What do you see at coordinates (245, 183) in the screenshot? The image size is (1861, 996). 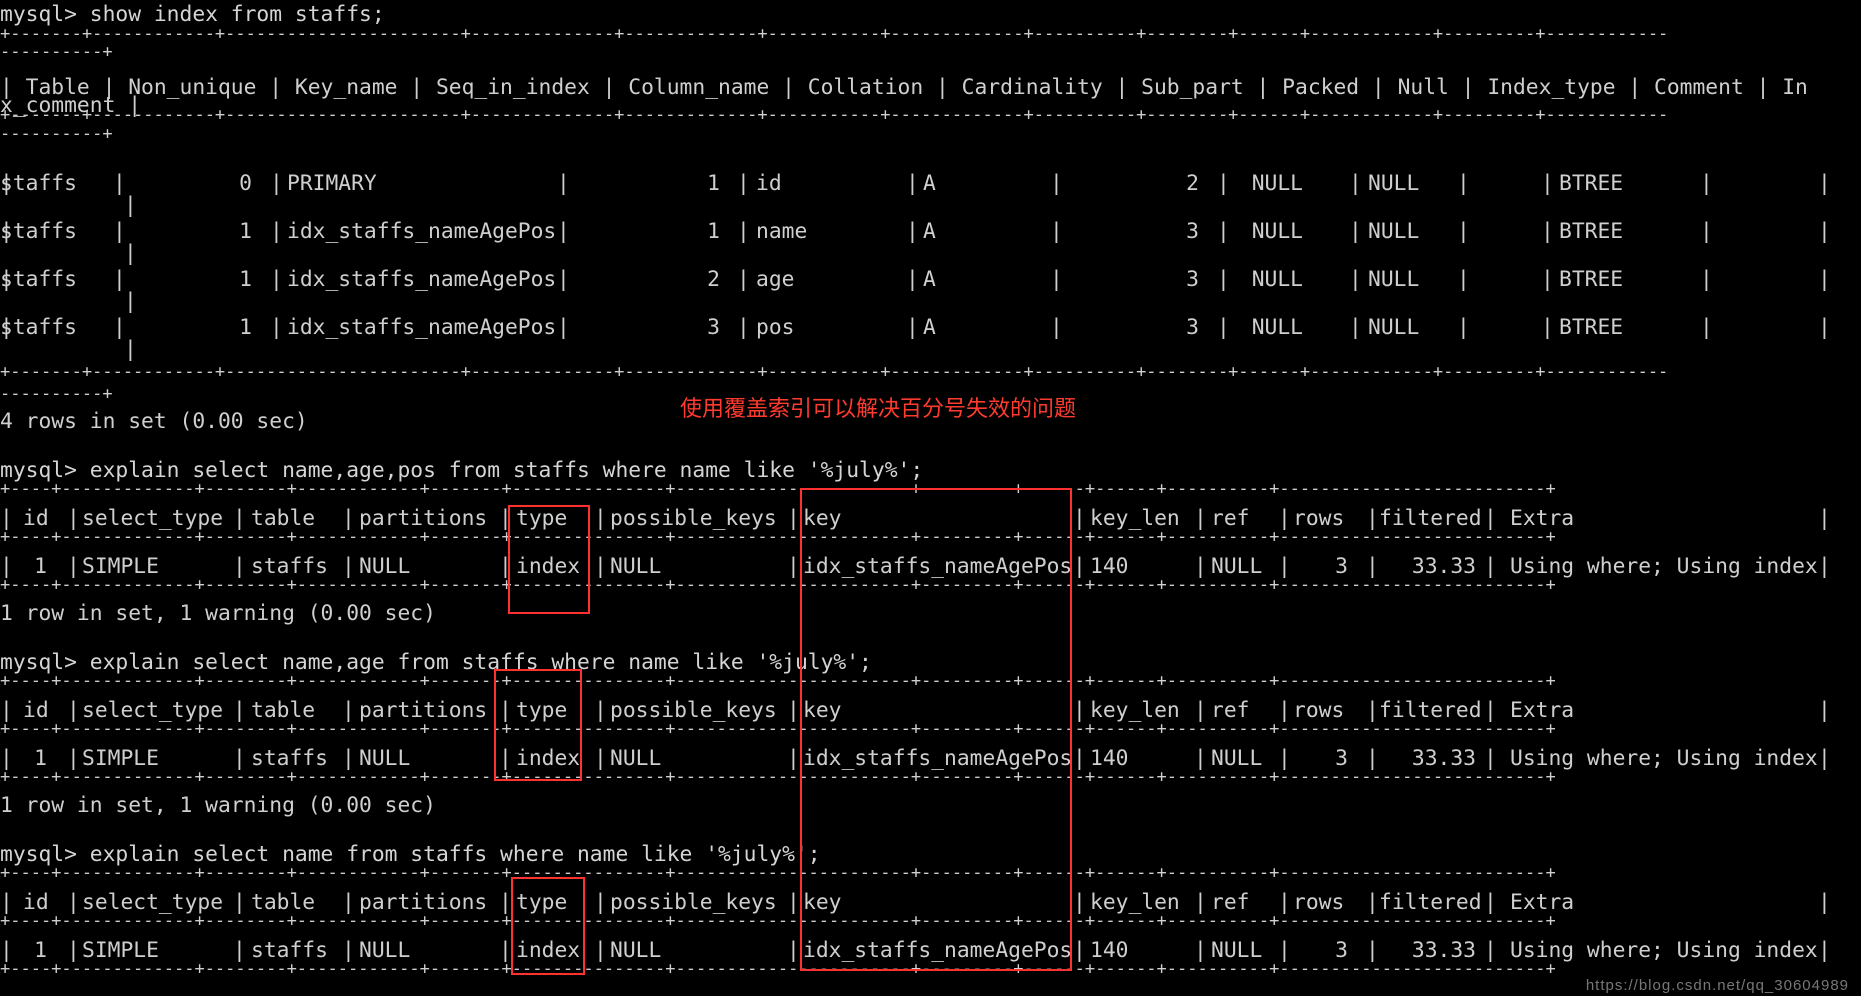 I see `cell-non-unique: 0` at bounding box center [245, 183].